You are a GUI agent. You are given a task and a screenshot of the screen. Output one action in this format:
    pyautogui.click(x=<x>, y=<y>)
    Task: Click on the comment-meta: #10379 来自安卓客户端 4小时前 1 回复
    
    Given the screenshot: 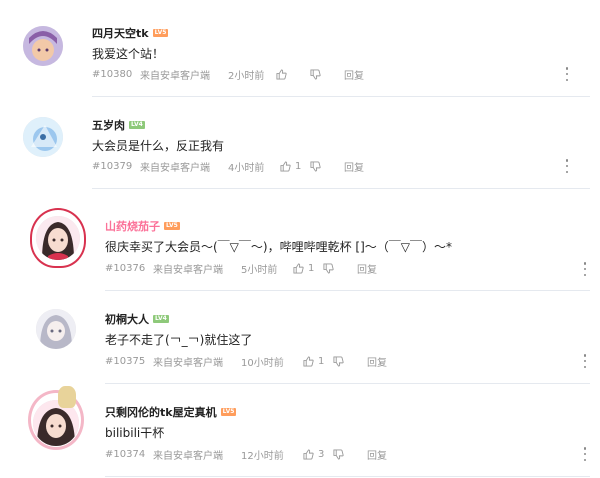 What is the action you would take?
    pyautogui.click(x=238, y=166)
    